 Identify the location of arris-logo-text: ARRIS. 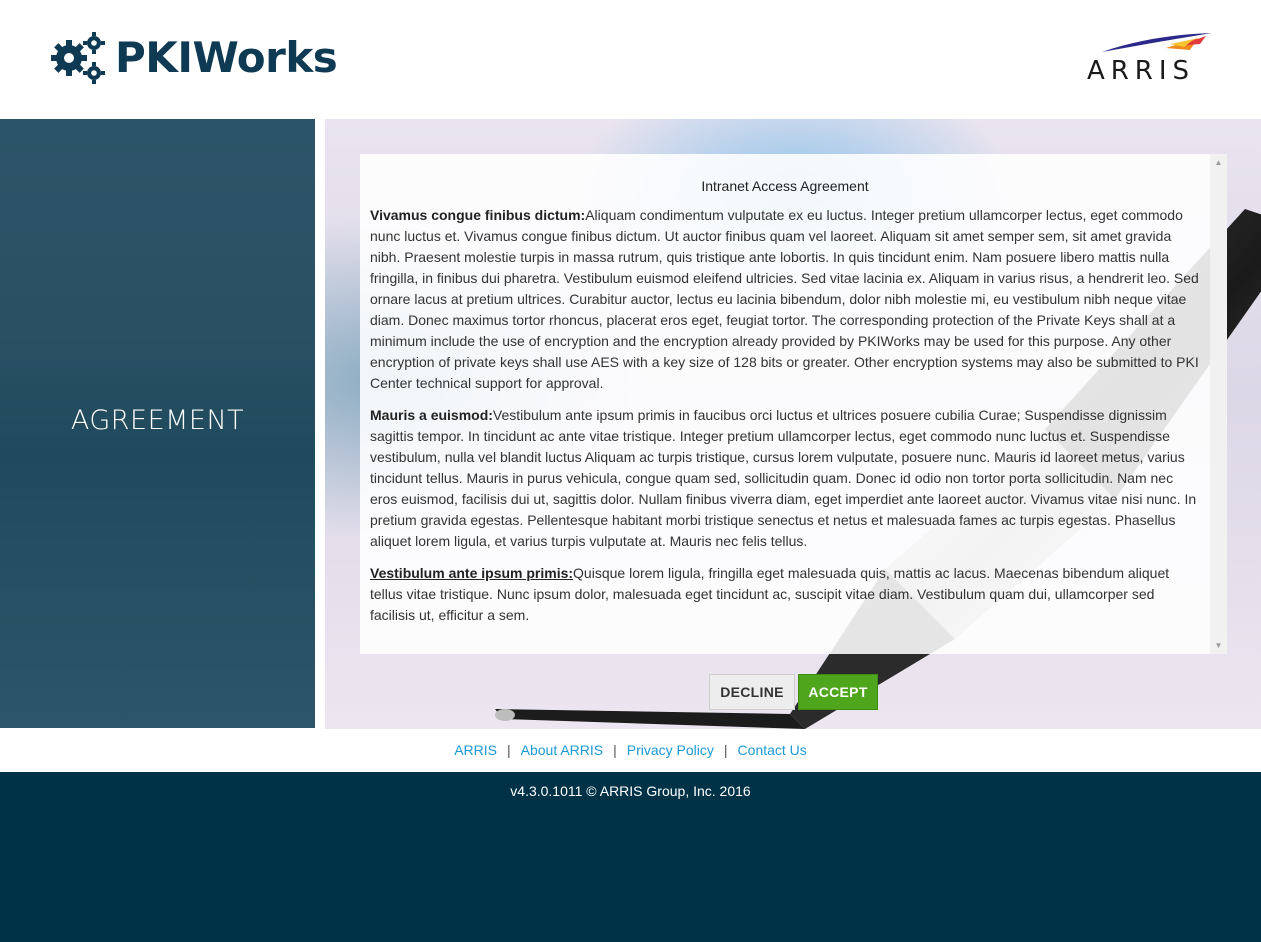
(1141, 71).